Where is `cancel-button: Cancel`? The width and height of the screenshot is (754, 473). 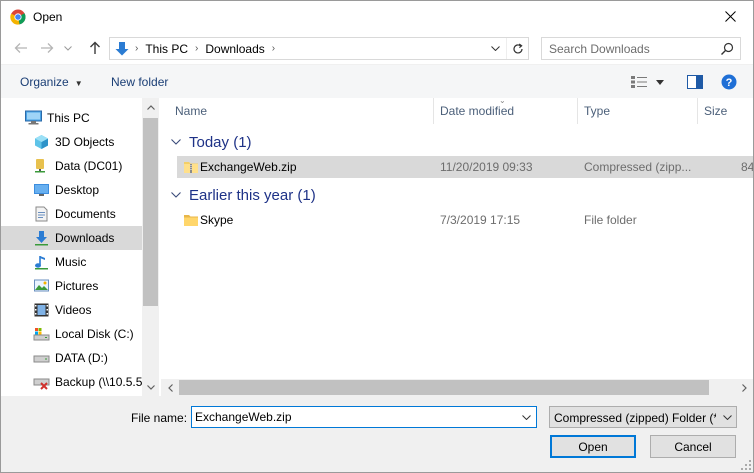
cancel-button: Cancel is located at coordinates (693, 446).